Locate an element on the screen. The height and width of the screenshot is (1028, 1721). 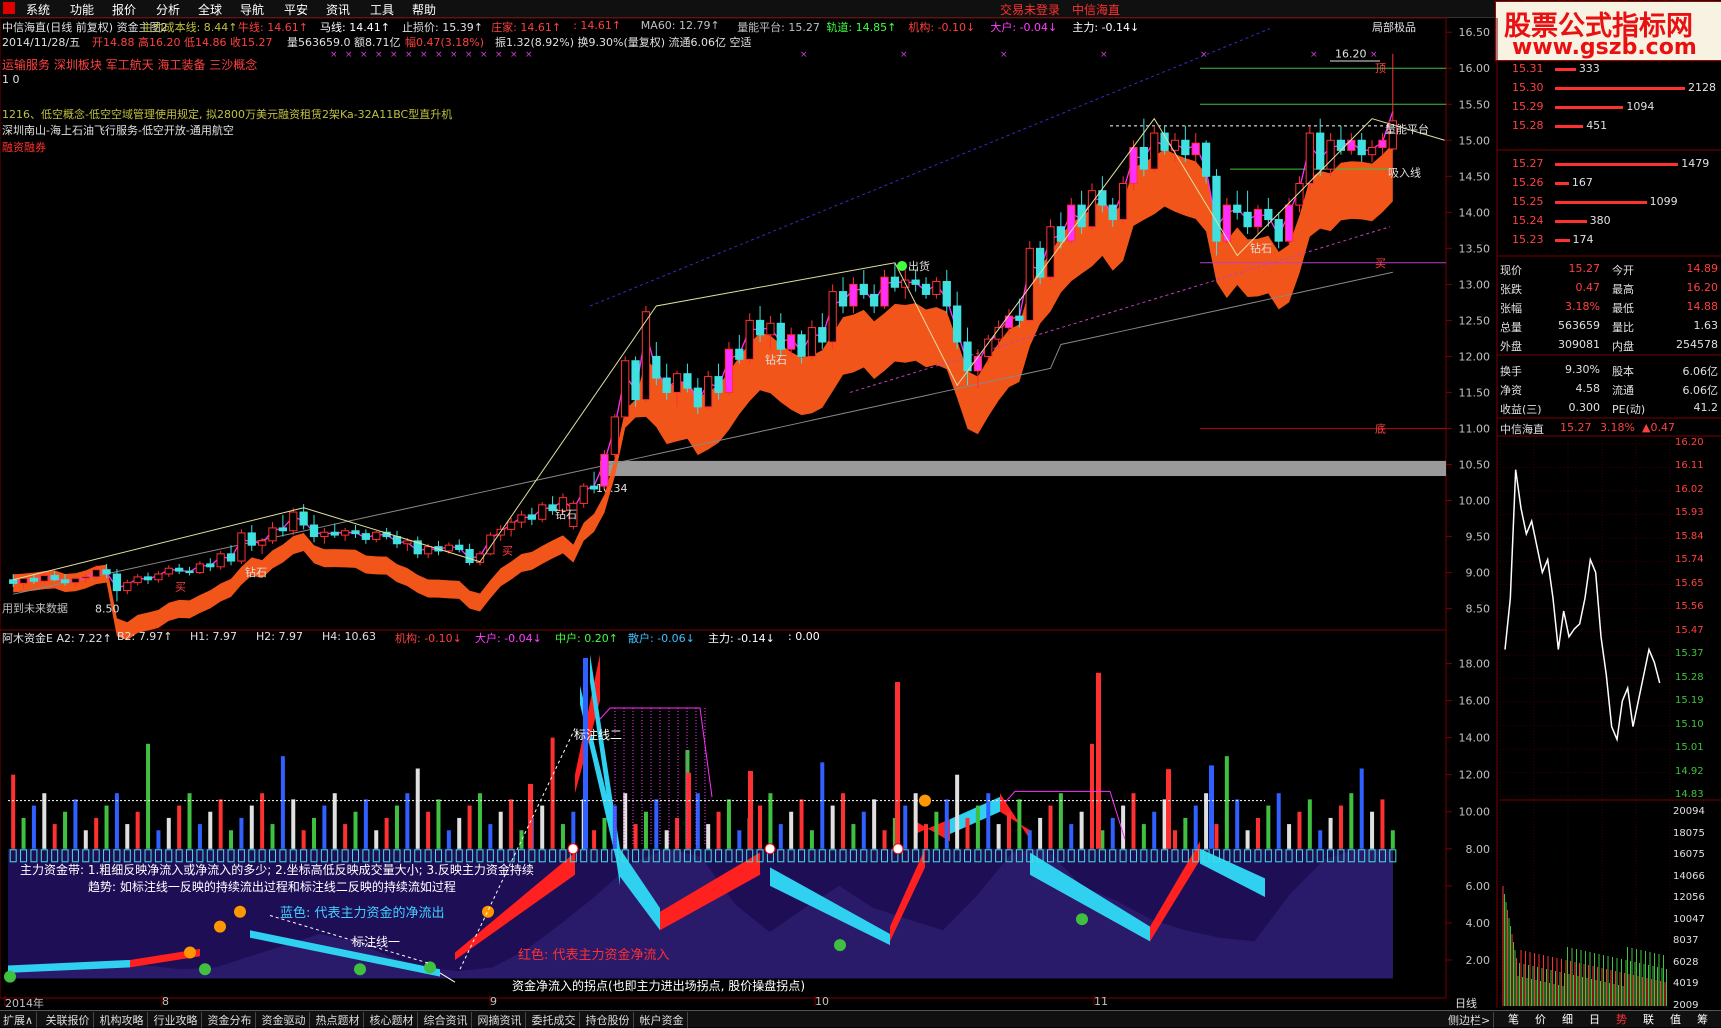
sub-header-item-10: : 0.00 is located at coordinates (804, 636).